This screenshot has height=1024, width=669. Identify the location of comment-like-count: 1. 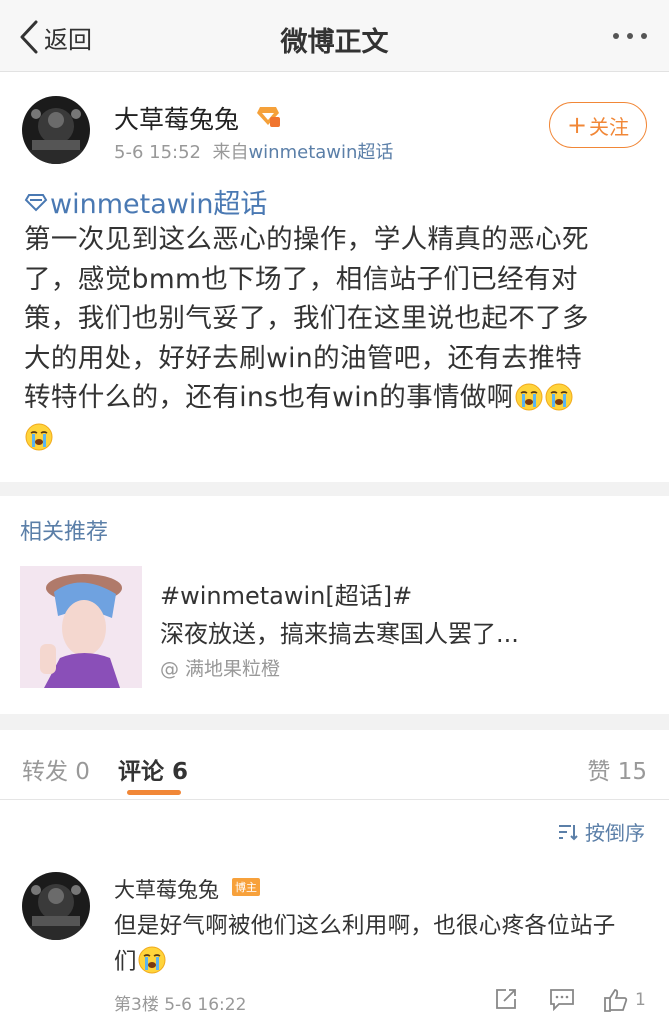
(640, 1000).